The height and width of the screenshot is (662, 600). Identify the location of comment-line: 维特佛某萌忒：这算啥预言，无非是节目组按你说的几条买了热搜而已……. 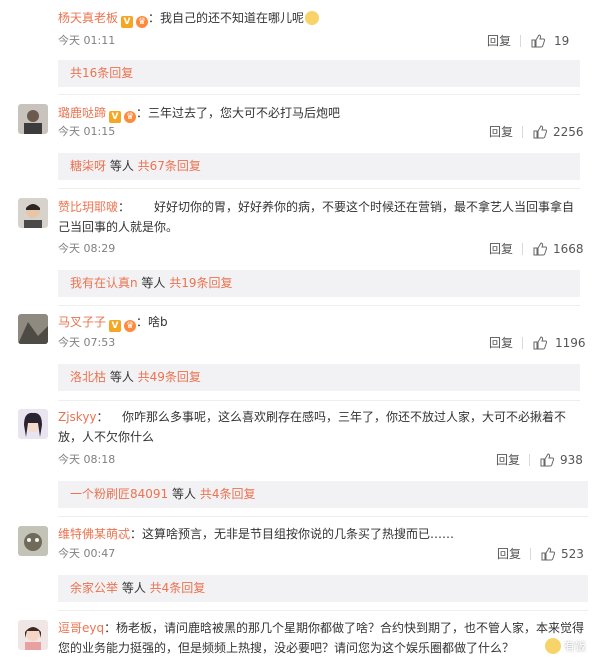
(256, 534).